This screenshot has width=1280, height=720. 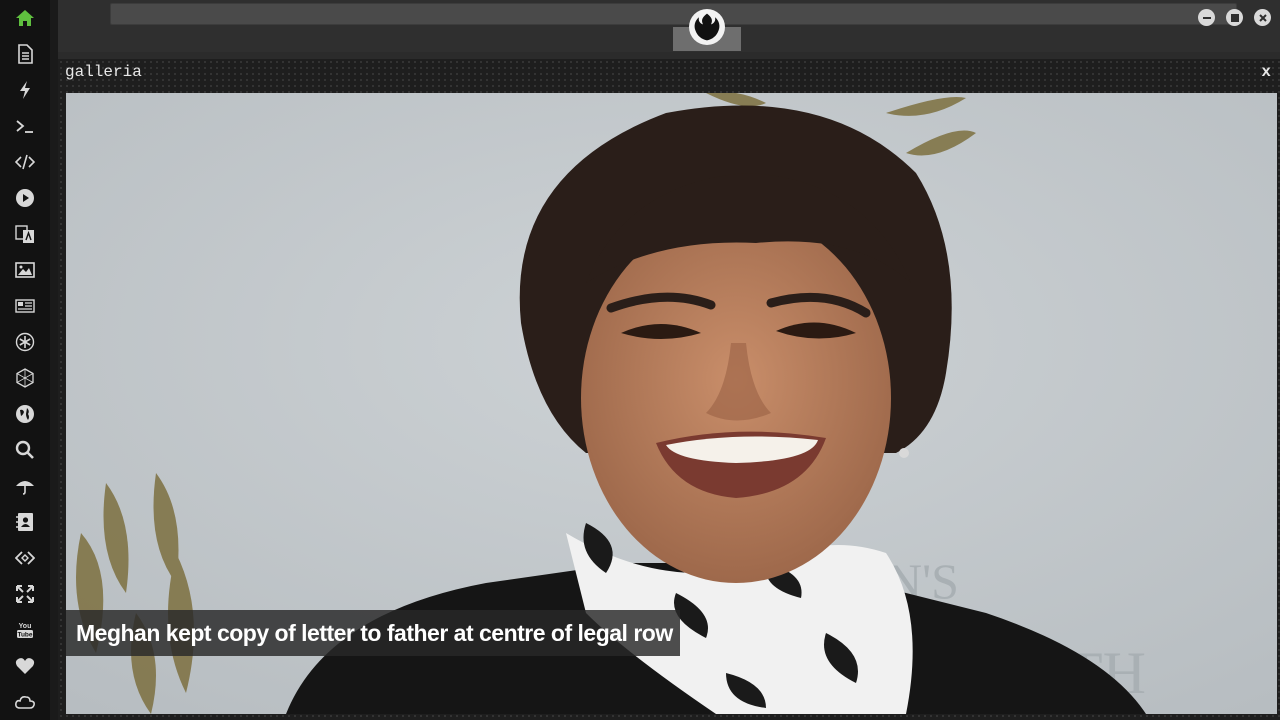 What do you see at coordinates (25, 126) in the screenshot?
I see `terminal-icon` at bounding box center [25, 126].